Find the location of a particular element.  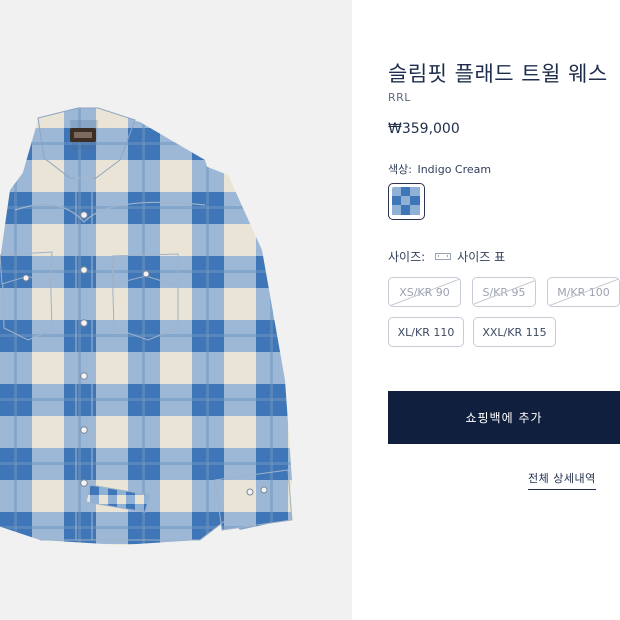

size-option-xxl: XXL/KR 115 is located at coordinates (514, 332).